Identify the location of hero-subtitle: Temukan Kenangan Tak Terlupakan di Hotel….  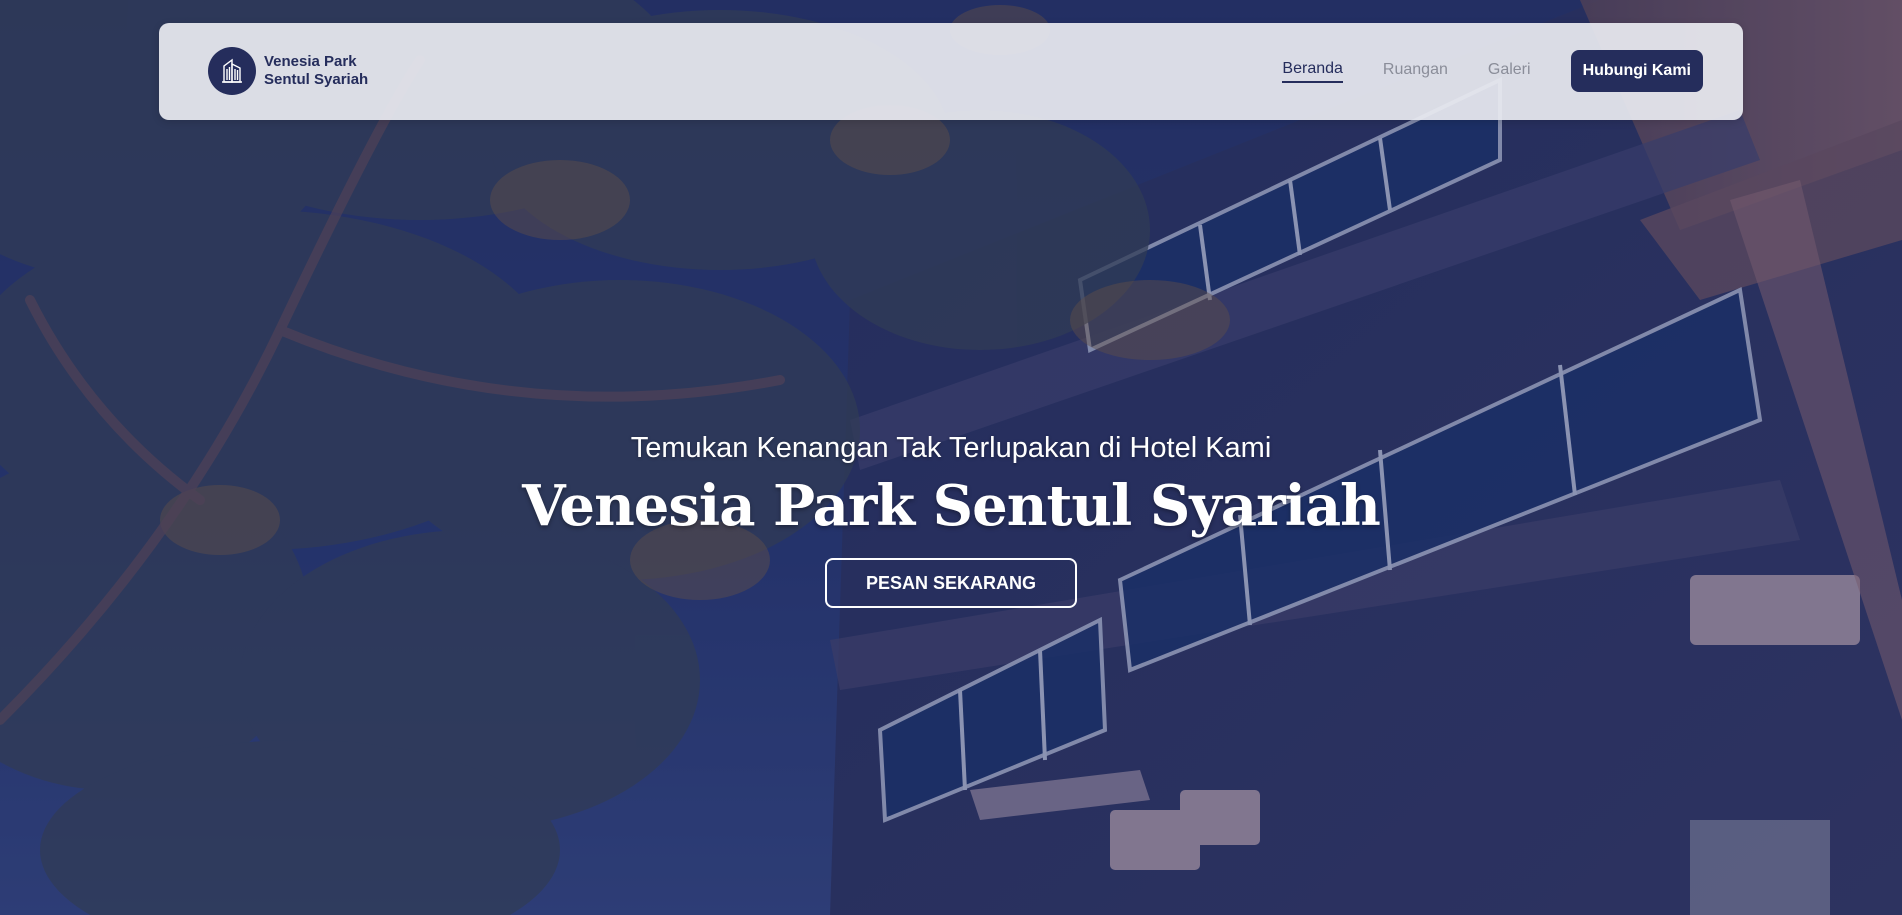
(951, 448).